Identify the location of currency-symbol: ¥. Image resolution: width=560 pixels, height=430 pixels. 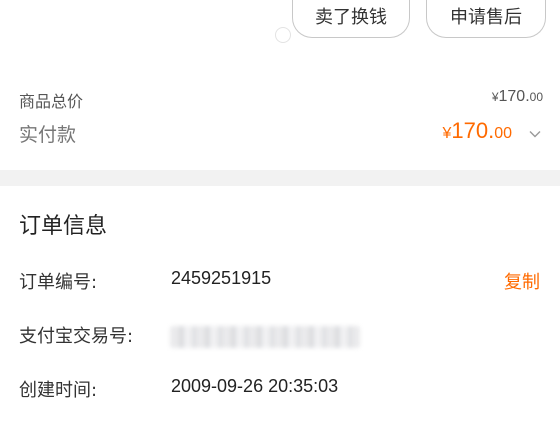
(495, 97).